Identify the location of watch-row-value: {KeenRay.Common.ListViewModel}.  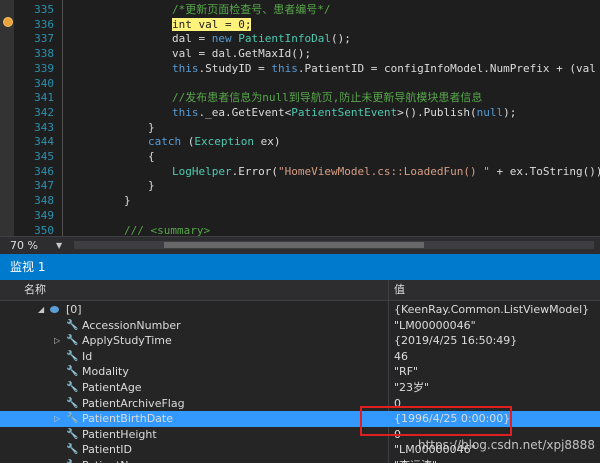
(491, 310).